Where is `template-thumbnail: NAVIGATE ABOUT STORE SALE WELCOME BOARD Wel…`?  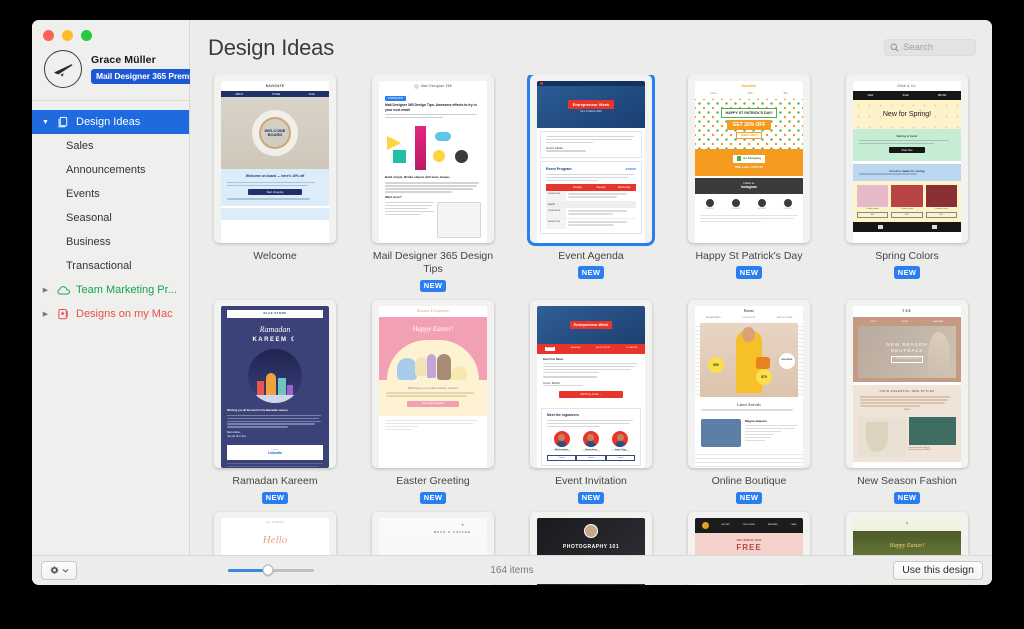 template-thumbnail: NAVIGATE ABOUT STORE SALE WELCOME BOARD Wel… is located at coordinates (275, 159).